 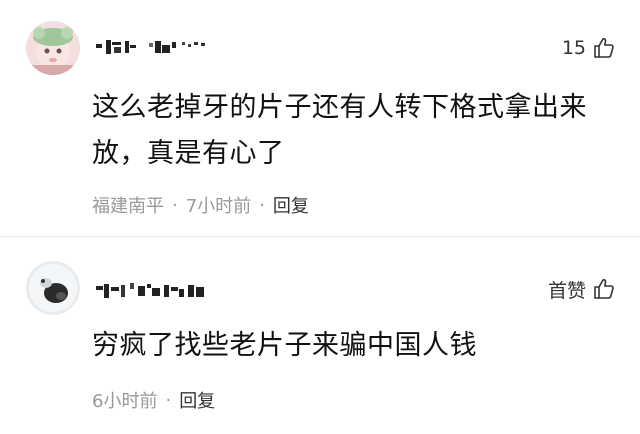 What do you see at coordinates (218, 206) in the screenshot?
I see `timestamp: 7小时前` at bounding box center [218, 206].